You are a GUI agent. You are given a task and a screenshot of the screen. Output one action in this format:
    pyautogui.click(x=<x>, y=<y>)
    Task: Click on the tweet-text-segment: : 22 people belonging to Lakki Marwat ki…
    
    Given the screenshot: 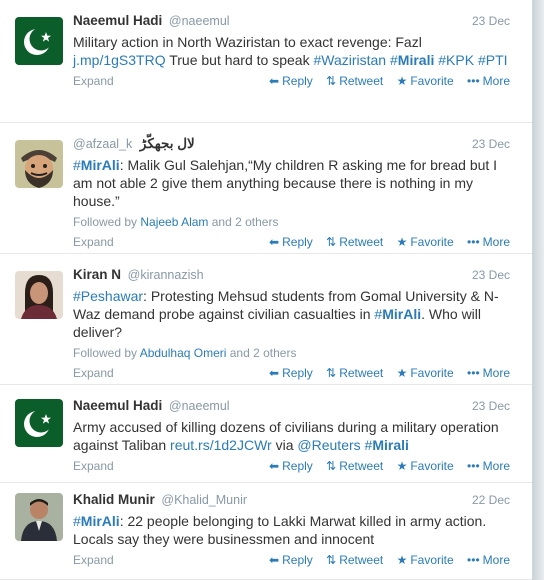 What is the action you would take?
    pyautogui.click(x=280, y=530)
    